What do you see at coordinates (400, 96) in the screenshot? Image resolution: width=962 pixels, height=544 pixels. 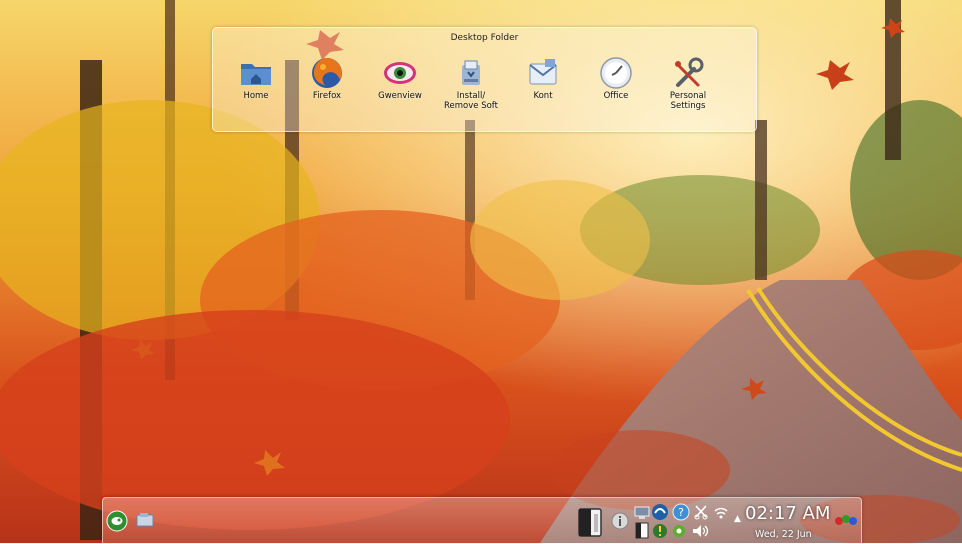 I see `folder-item-label: Gwenview` at bounding box center [400, 96].